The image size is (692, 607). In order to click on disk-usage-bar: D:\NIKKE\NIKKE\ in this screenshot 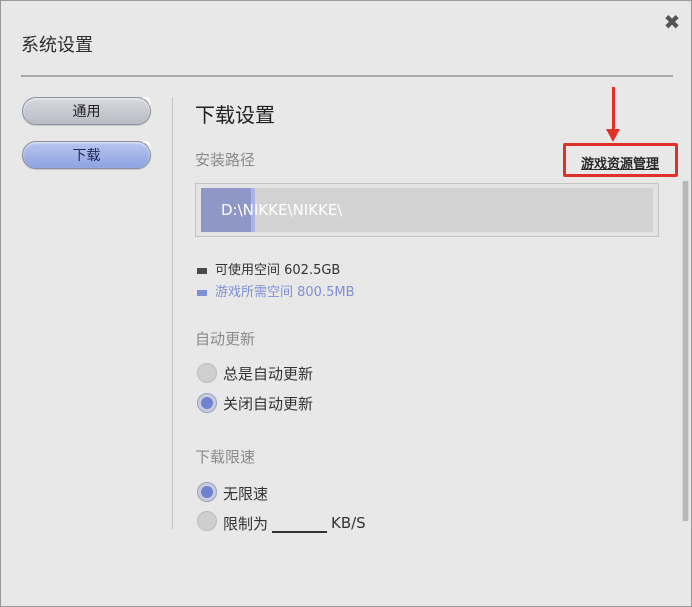, I will do `click(427, 210)`.